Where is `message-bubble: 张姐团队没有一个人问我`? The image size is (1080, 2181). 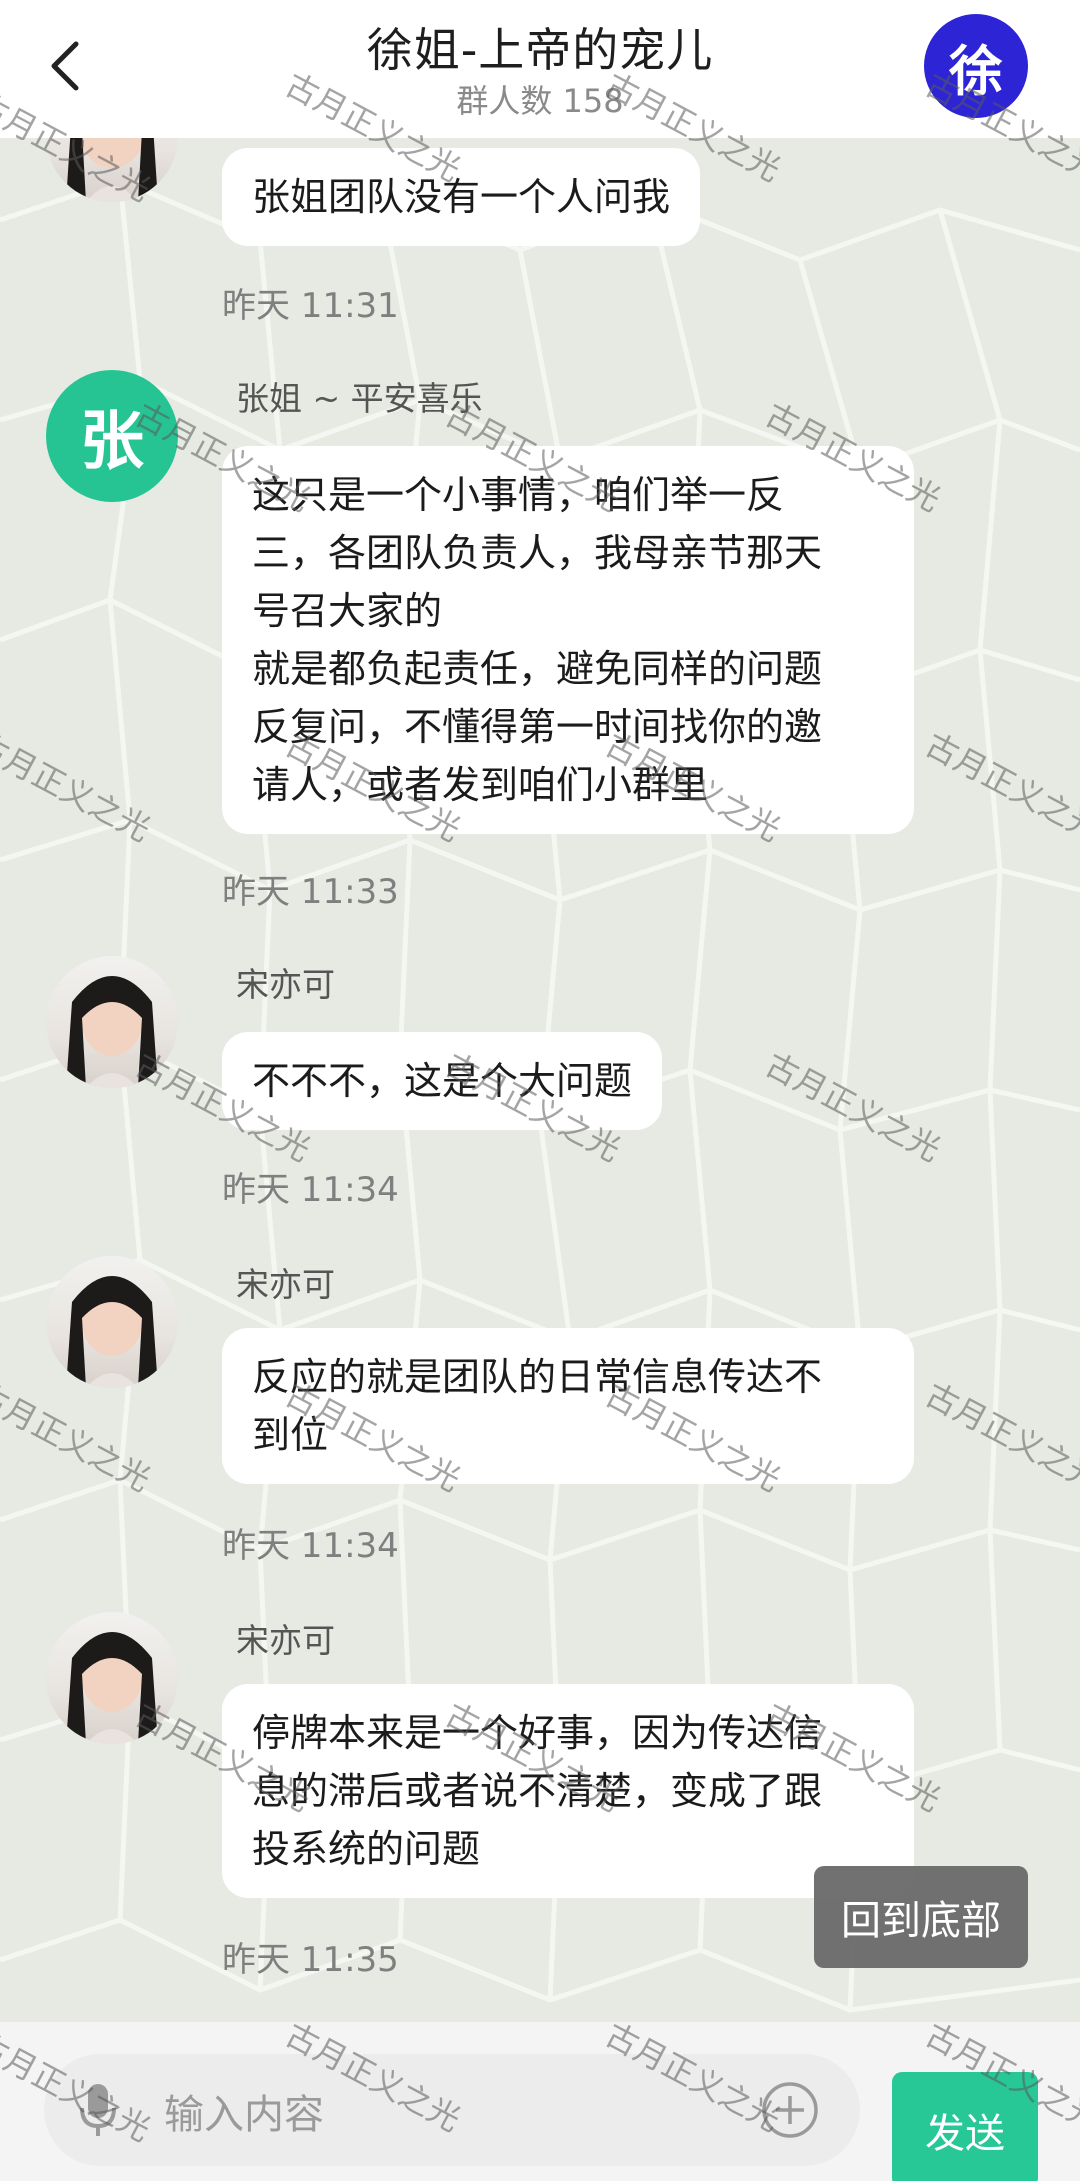 message-bubble: 张姐团队没有一个人问我 is located at coordinates (461, 197).